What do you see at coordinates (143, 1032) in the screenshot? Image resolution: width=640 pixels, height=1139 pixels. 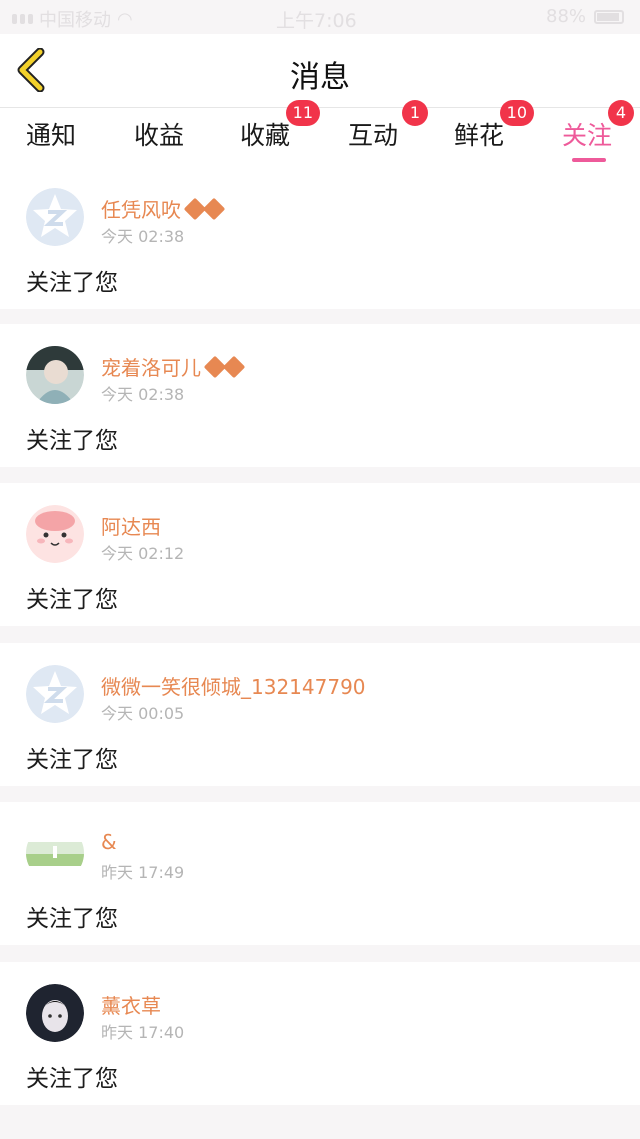 I see `message-time: 昨天 17:40` at bounding box center [143, 1032].